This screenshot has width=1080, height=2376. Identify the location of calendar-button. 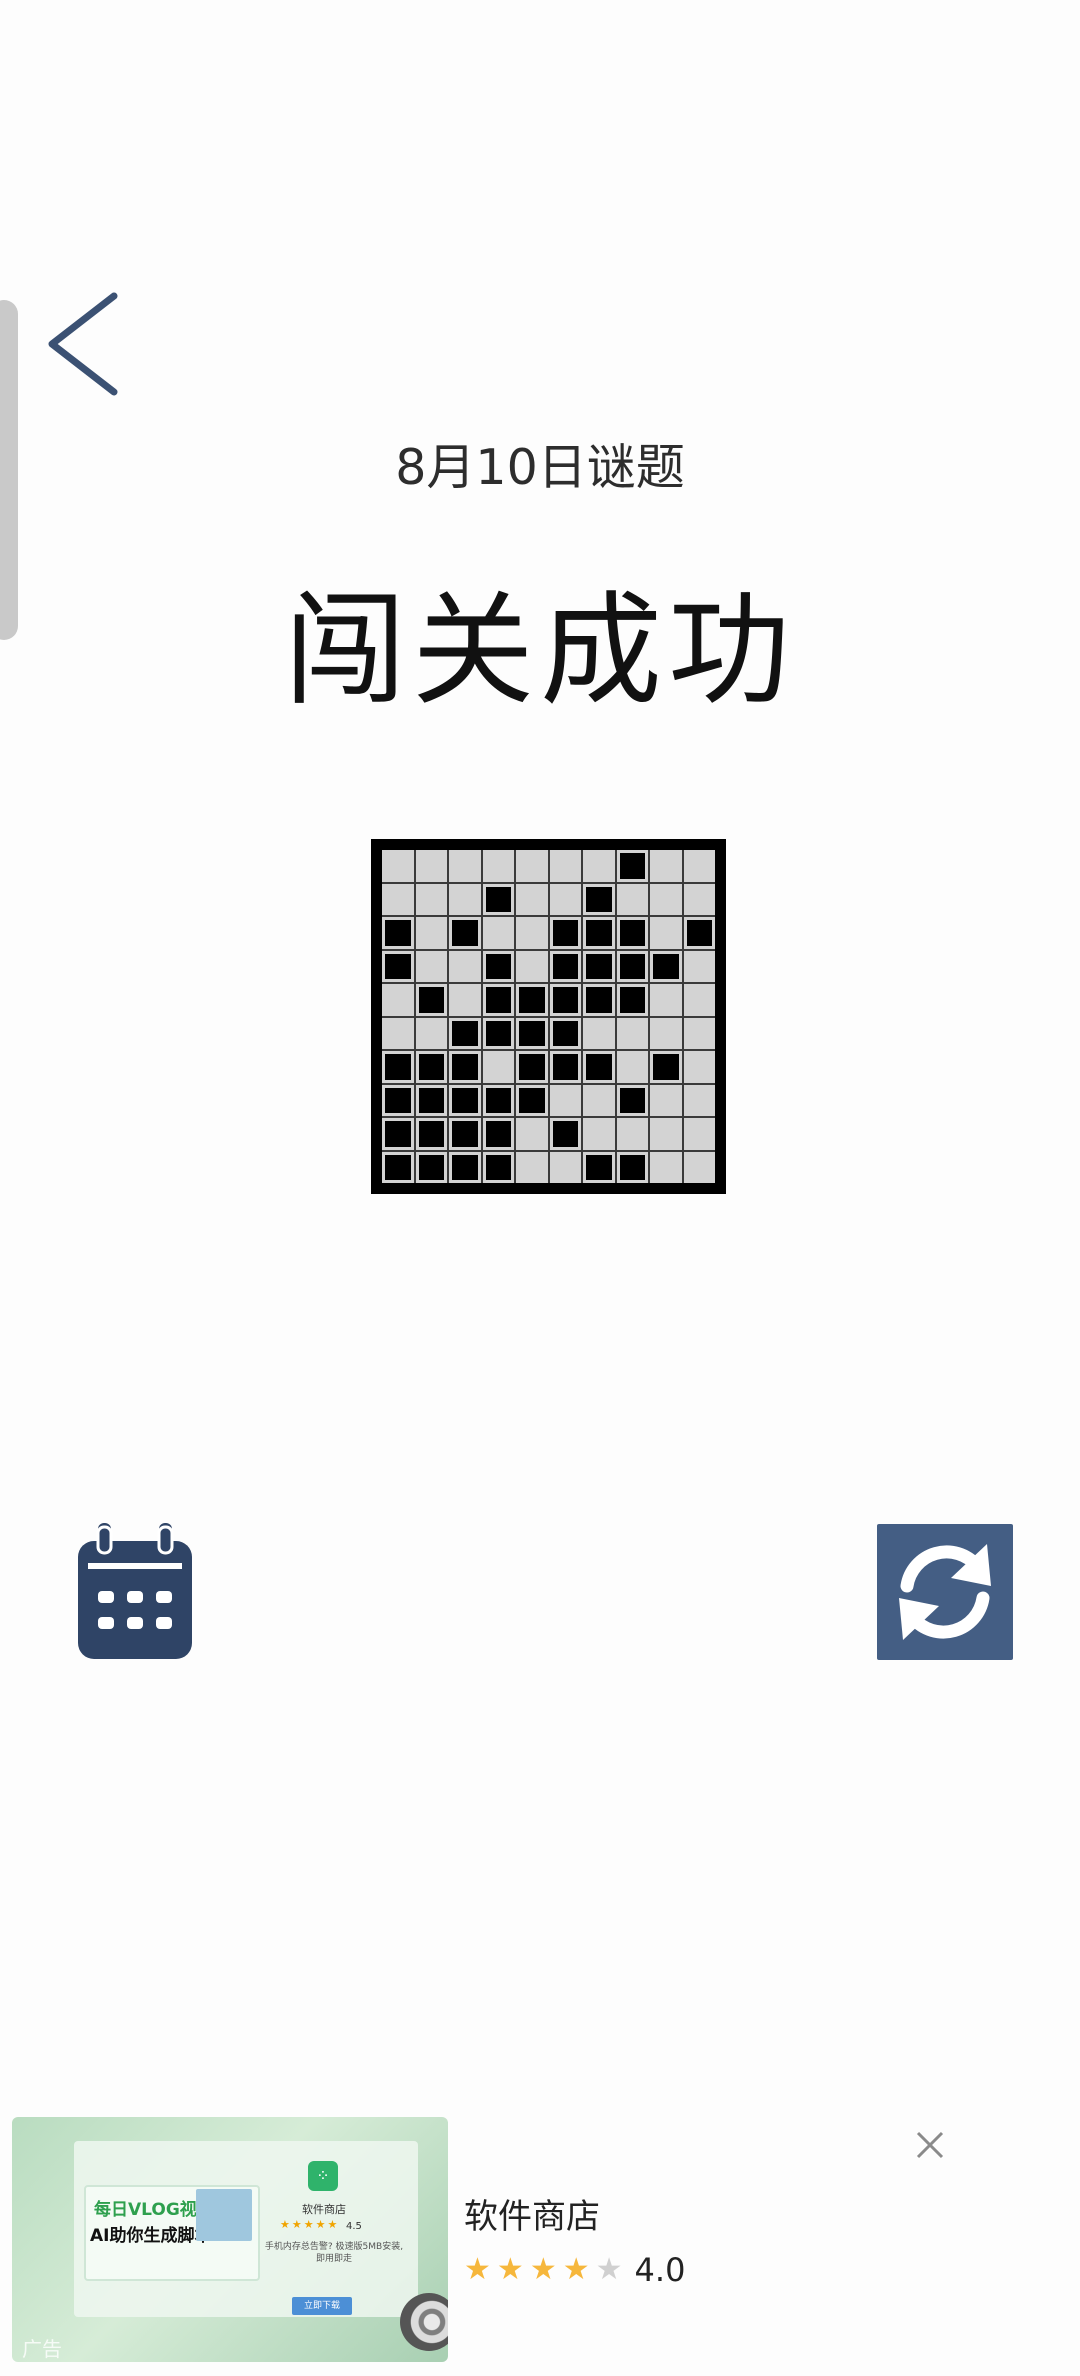
(135, 1592).